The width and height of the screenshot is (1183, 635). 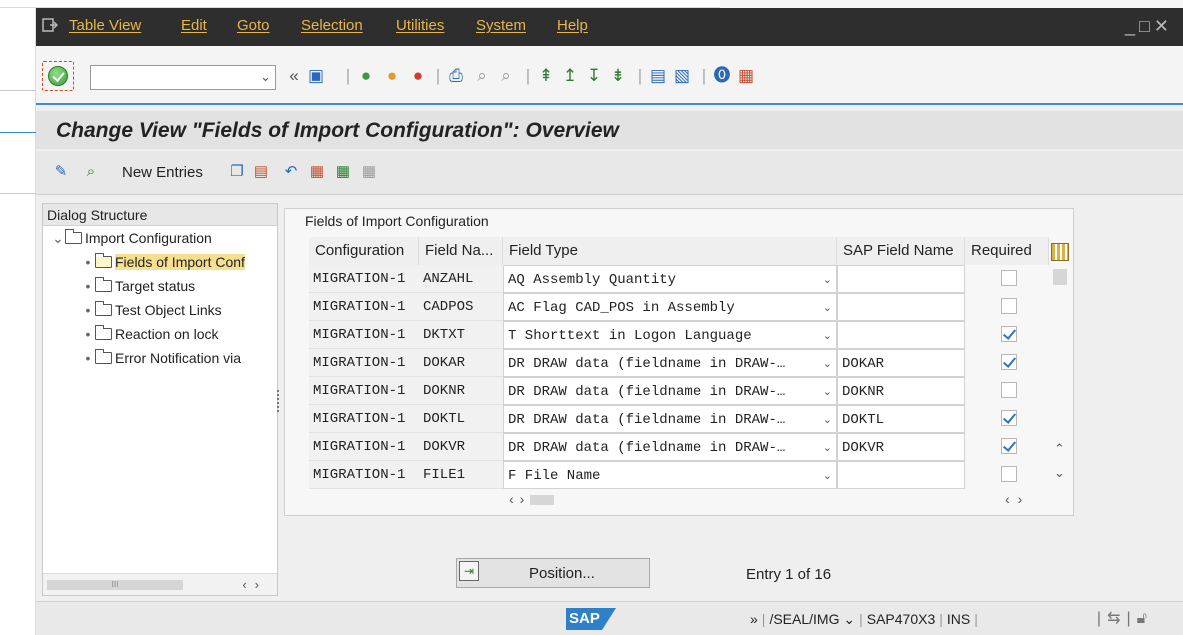 What do you see at coordinates (291, 172) in the screenshot?
I see `undo-icon: ↶` at bounding box center [291, 172].